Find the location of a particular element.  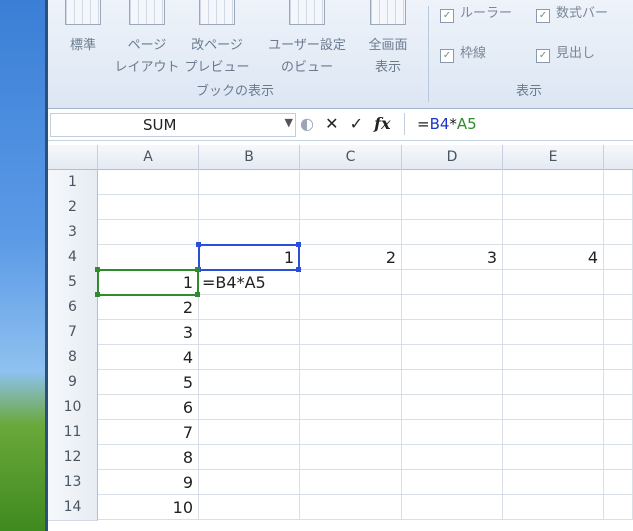

cell-c1 is located at coordinates (351, 182).